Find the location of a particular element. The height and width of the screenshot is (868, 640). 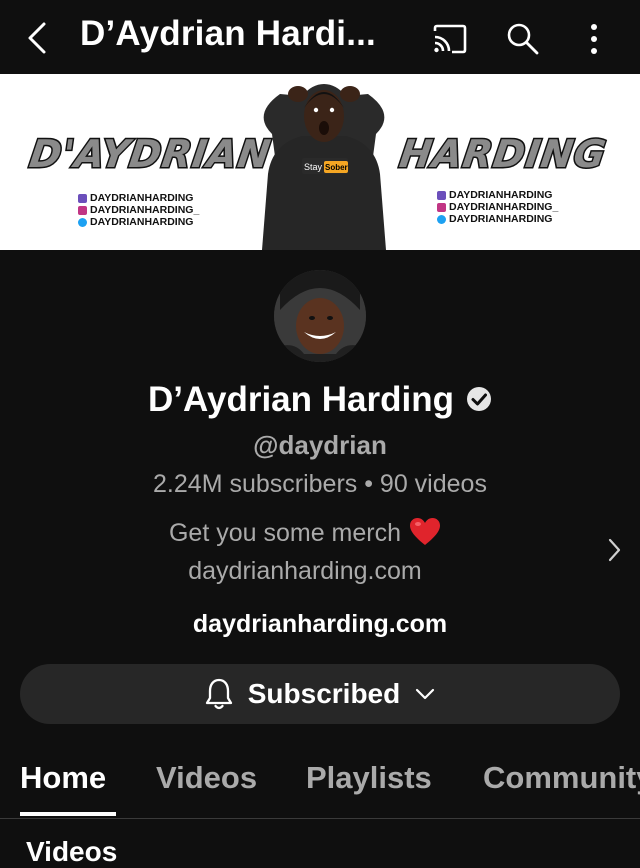

back-button is located at coordinates (39, 38).